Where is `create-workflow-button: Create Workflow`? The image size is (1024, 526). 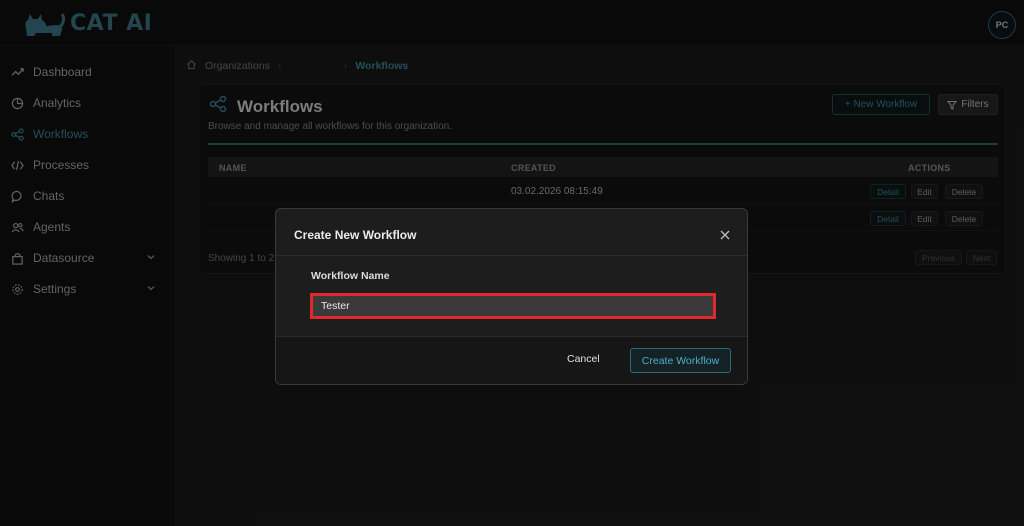
create-workflow-button: Create Workflow is located at coordinates (680, 360).